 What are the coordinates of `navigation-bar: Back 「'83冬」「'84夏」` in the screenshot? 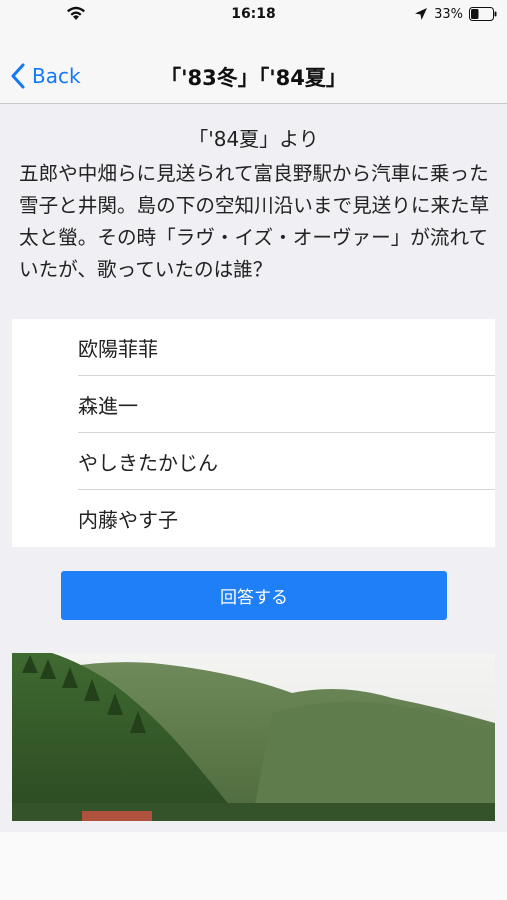 It's located at (253, 67).